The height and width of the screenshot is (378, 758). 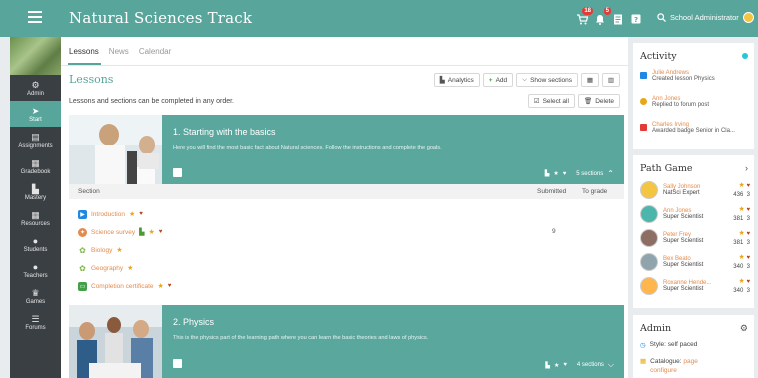 I want to click on sidebar-item-gradebook: ▦ Gradebook, so click(x=35, y=166).